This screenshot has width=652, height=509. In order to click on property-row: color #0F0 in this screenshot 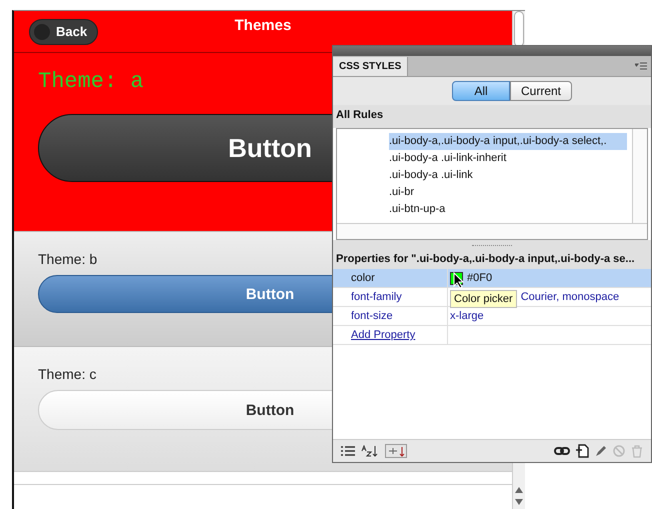, I will do `click(492, 278)`.